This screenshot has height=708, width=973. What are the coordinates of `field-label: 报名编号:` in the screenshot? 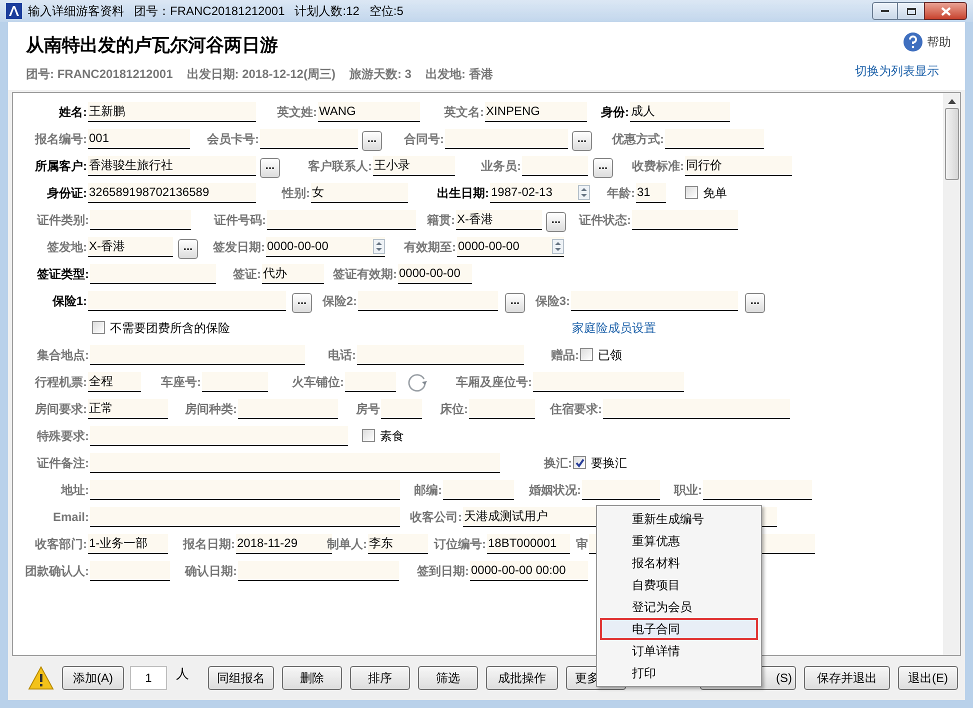 It's located at (61, 139).